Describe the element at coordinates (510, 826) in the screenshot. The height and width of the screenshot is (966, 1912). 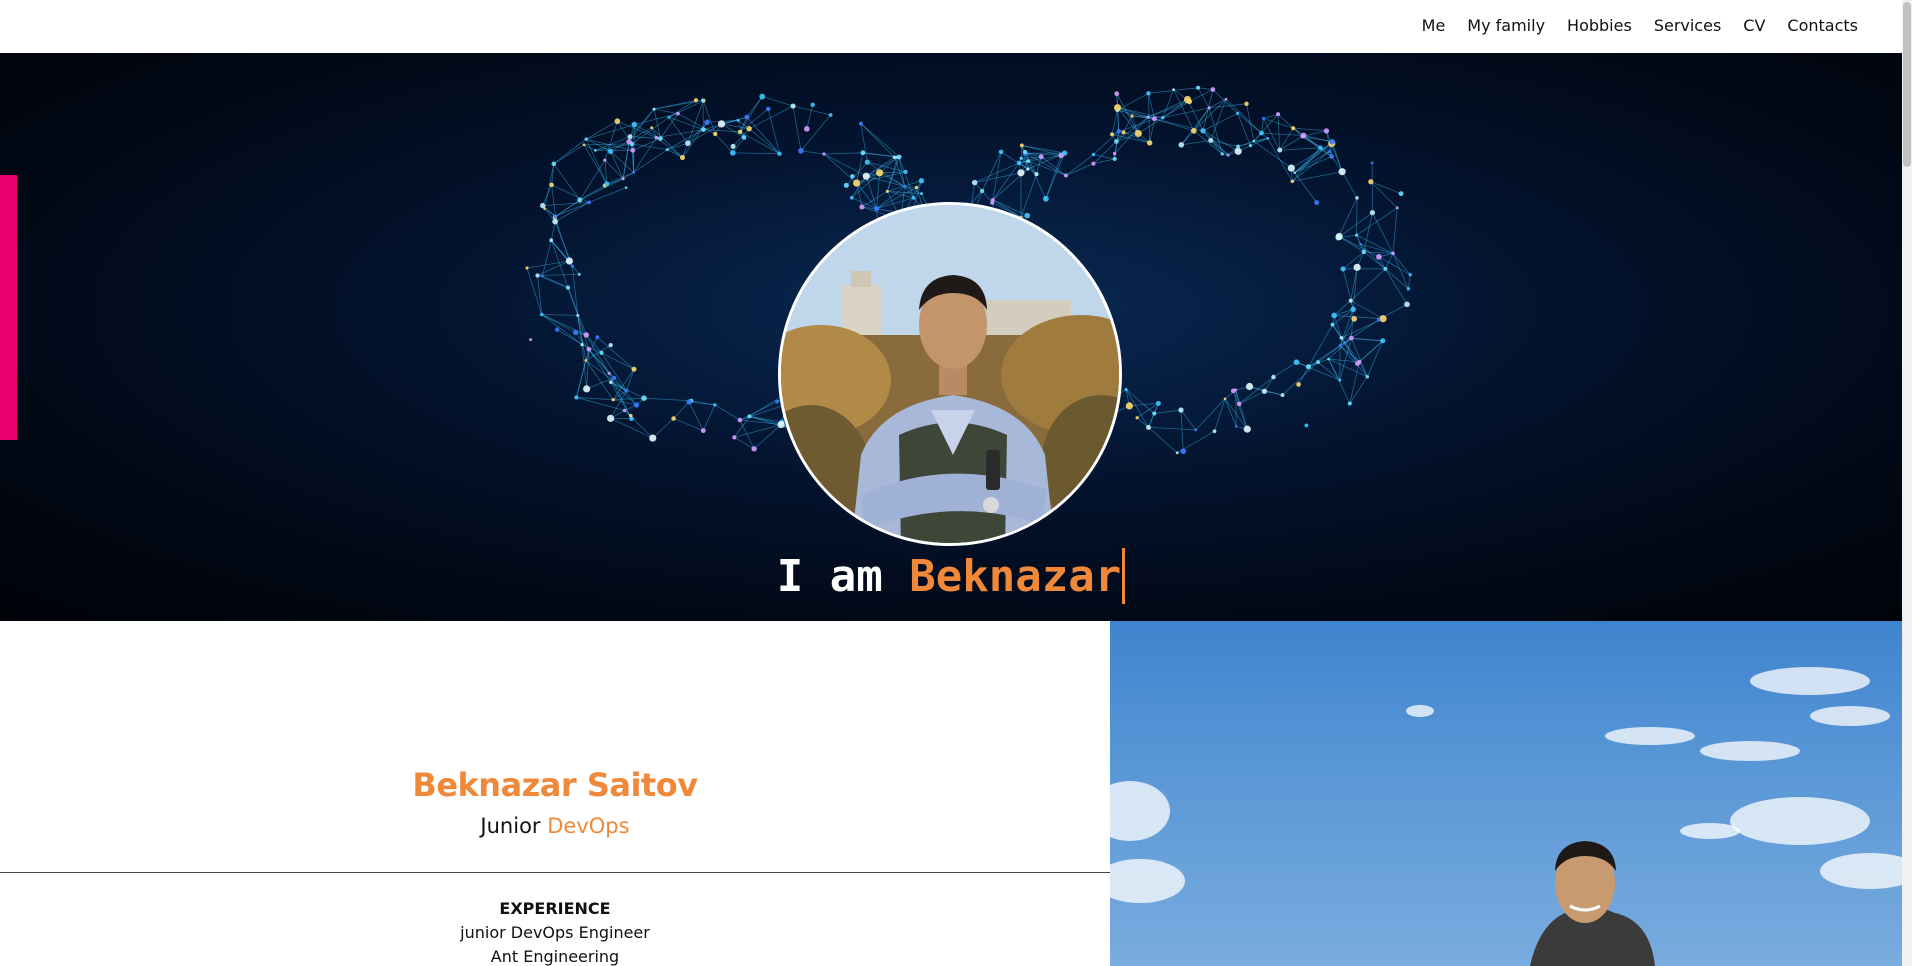
I see `role-prefix: Junior` at that location.